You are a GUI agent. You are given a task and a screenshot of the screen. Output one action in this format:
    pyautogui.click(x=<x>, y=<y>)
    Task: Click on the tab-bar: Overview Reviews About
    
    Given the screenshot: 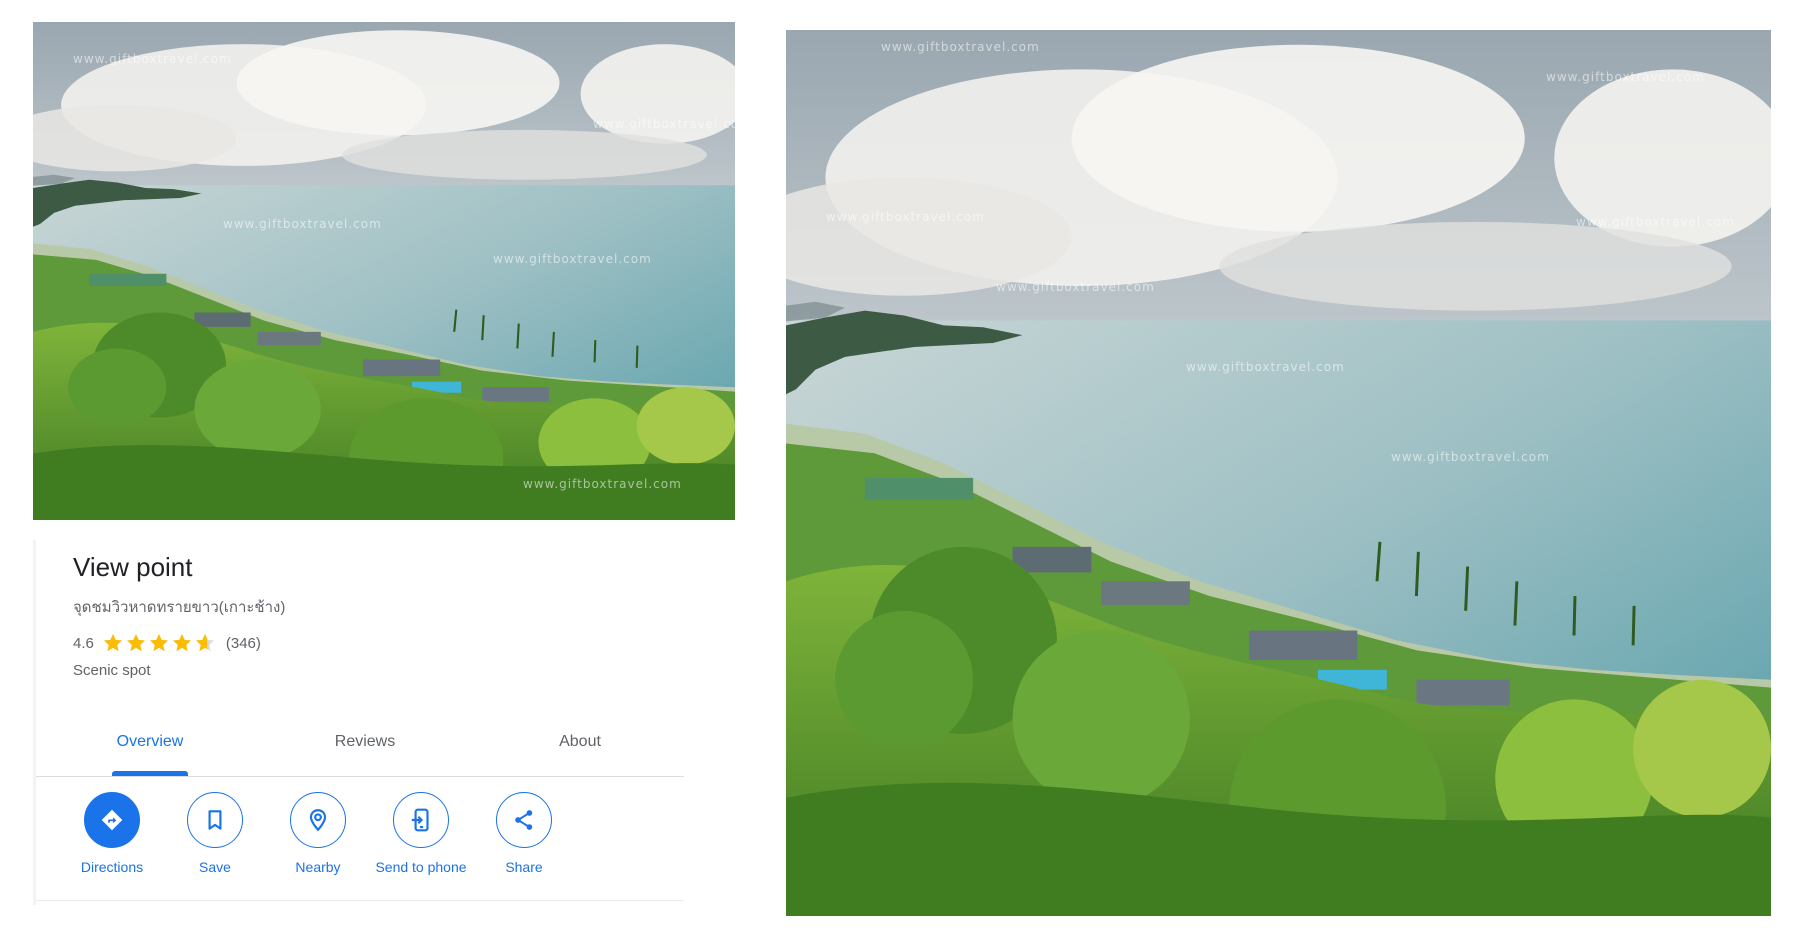 What is the action you would take?
    pyautogui.click(x=360, y=743)
    